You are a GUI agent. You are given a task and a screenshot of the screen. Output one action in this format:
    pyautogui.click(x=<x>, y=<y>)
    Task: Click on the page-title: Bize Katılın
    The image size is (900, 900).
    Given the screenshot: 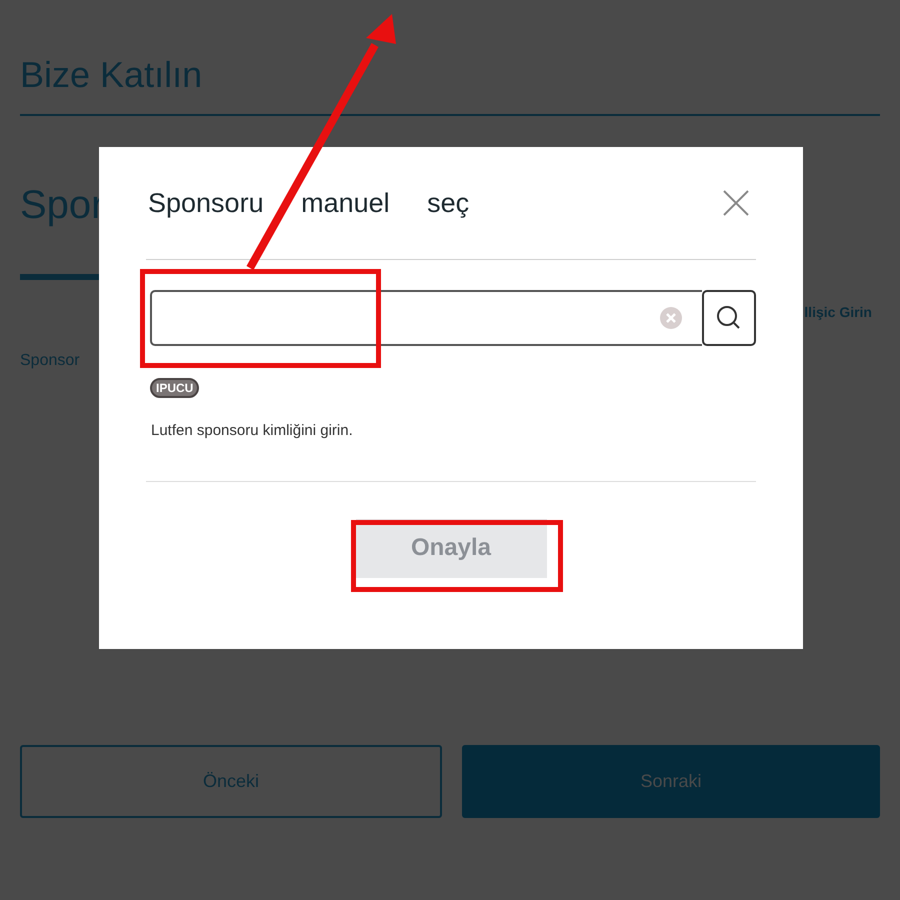 What is the action you would take?
    pyautogui.click(x=111, y=75)
    